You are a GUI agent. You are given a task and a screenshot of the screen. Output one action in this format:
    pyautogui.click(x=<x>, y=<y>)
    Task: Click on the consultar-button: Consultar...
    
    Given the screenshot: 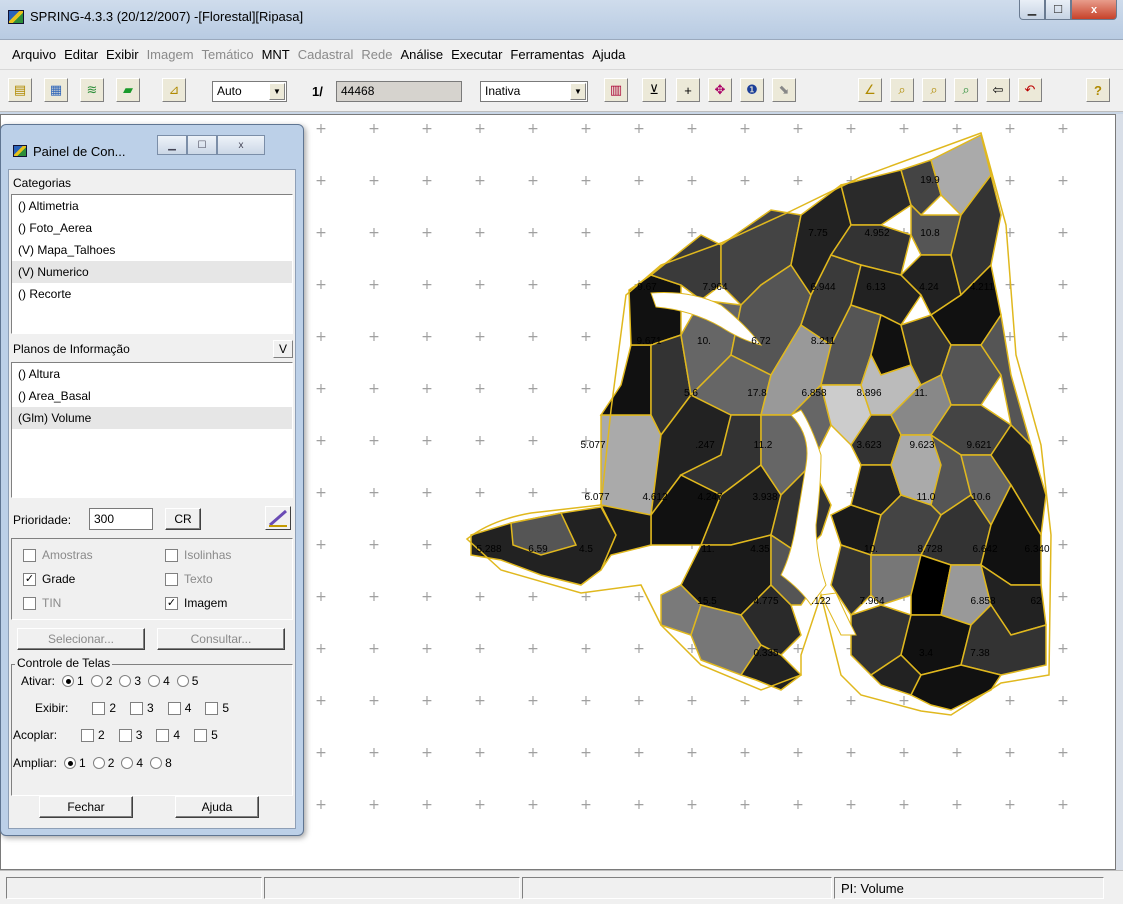 What is the action you would take?
    pyautogui.click(x=221, y=639)
    